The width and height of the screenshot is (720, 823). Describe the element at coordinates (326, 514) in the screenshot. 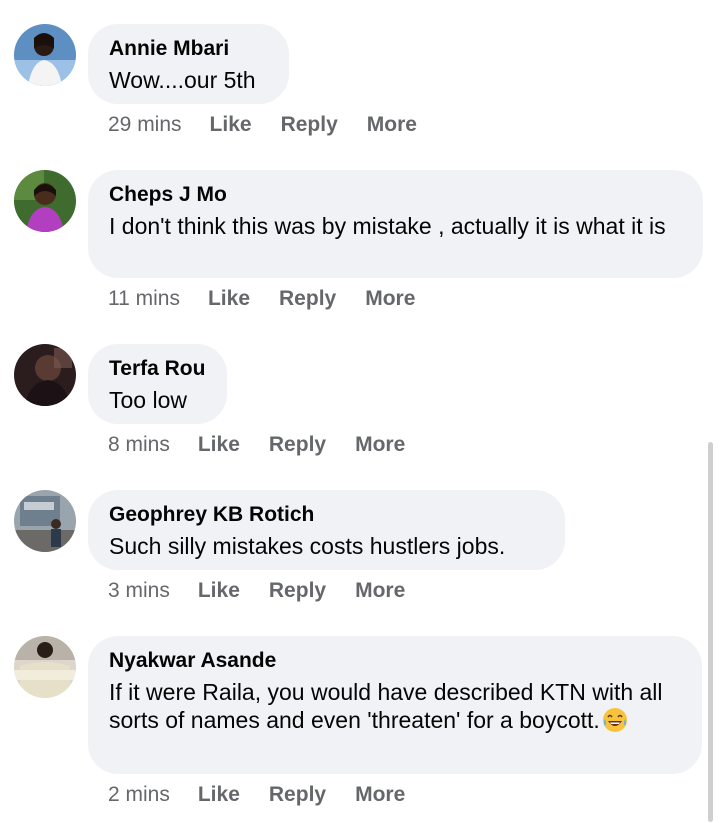

I see `comment-author: Geophrey KB Rotich` at that location.